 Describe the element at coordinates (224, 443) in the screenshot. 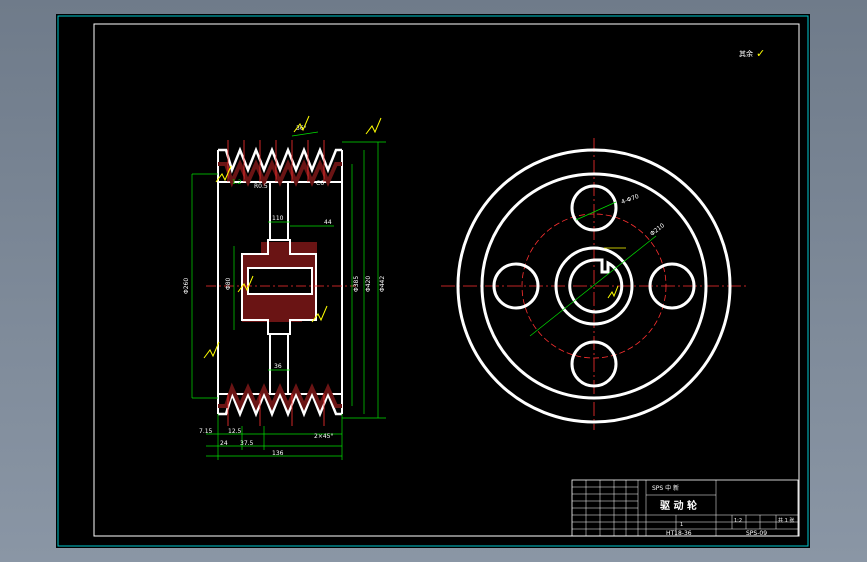

I see `dim-24: 24` at that location.